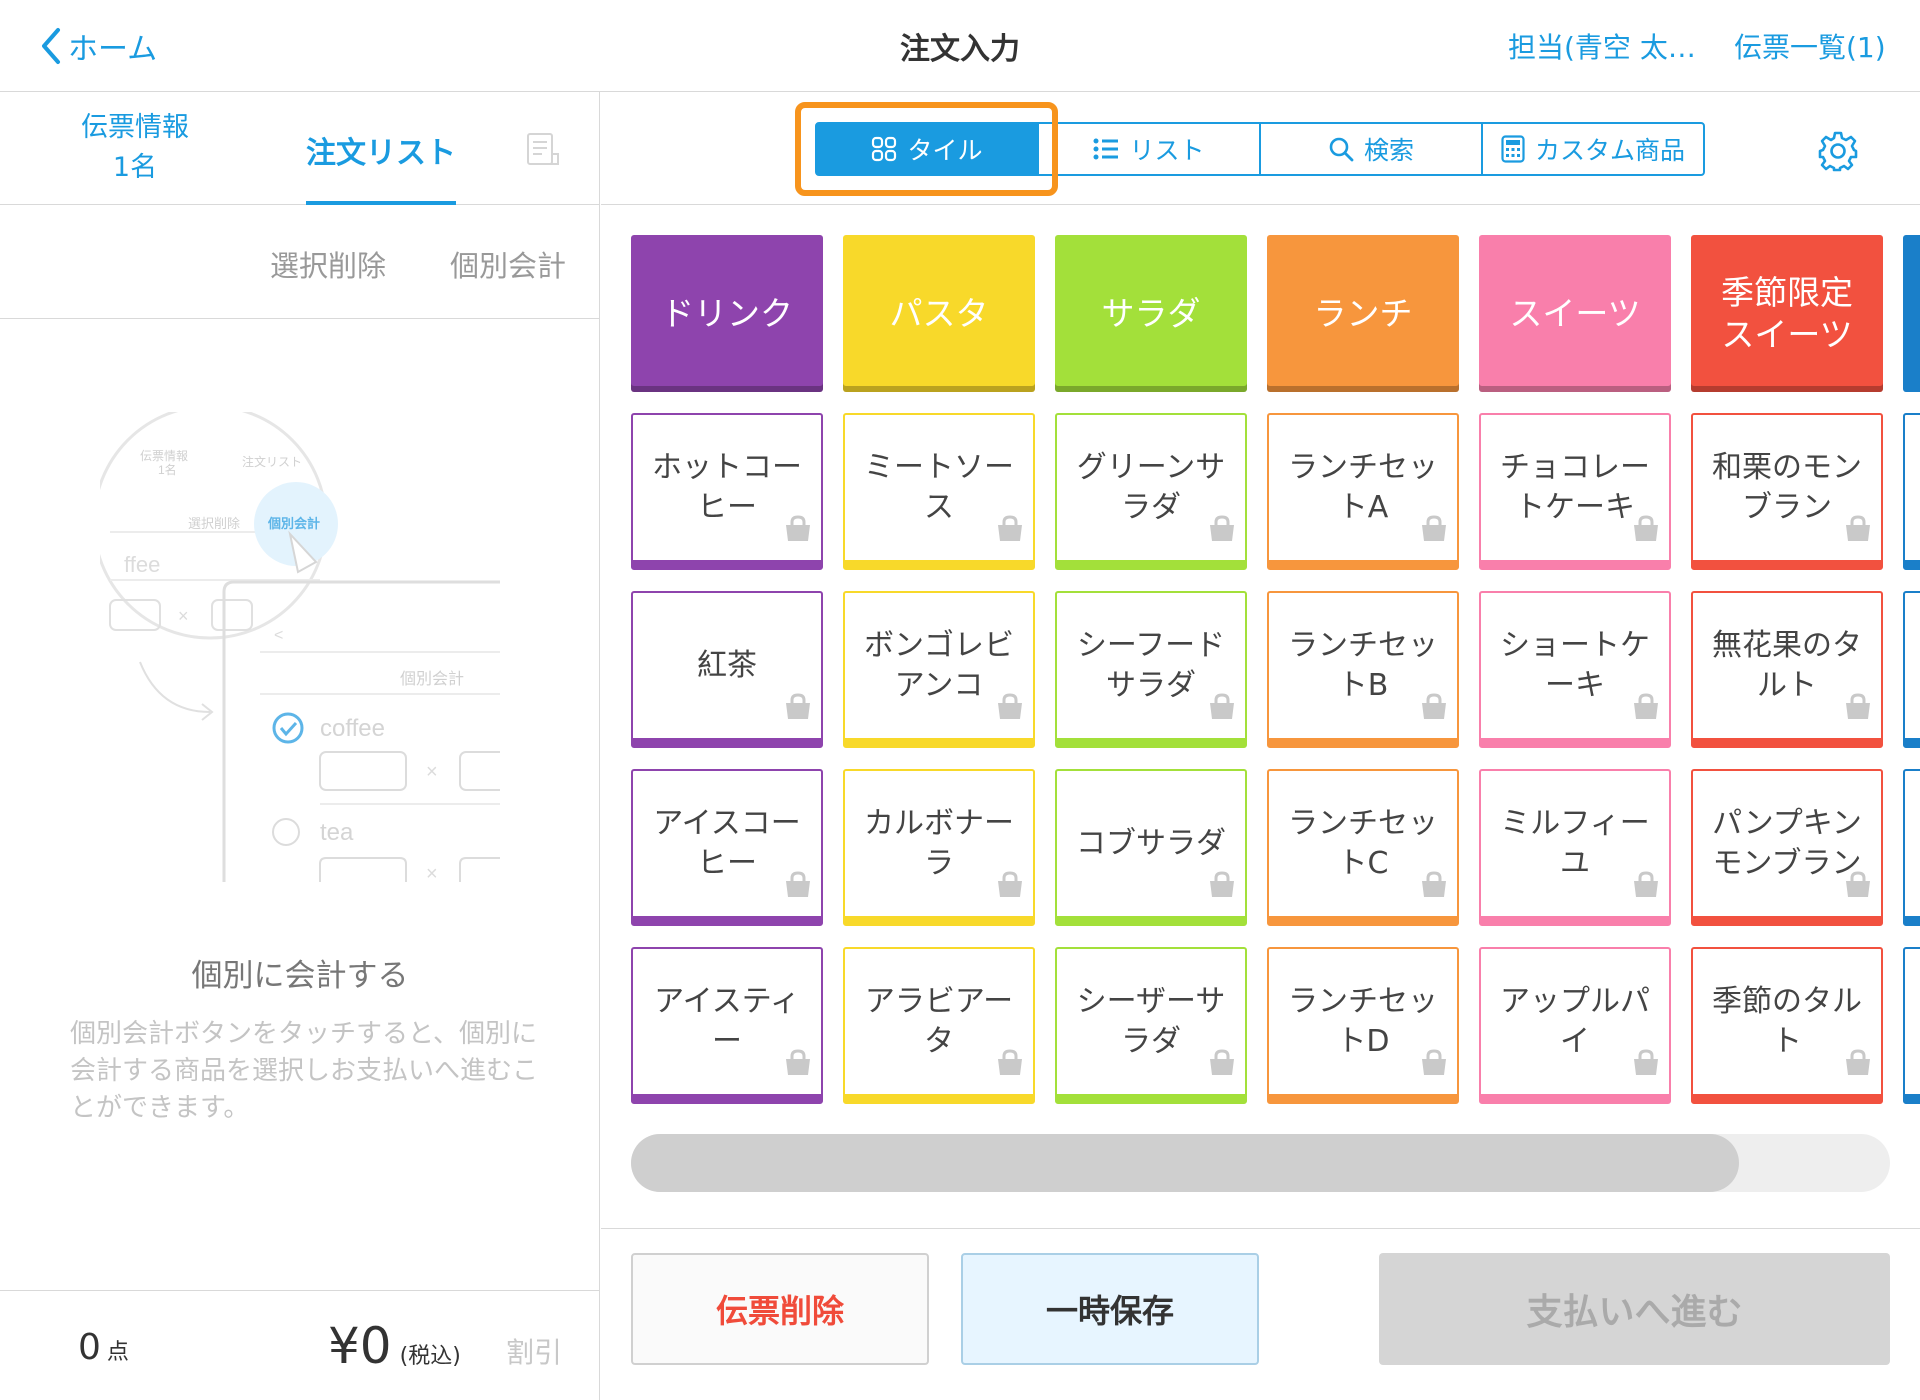 This screenshot has height=1400, width=1920. What do you see at coordinates (432, 679) in the screenshot?
I see `illus-split2: 個別会計` at bounding box center [432, 679].